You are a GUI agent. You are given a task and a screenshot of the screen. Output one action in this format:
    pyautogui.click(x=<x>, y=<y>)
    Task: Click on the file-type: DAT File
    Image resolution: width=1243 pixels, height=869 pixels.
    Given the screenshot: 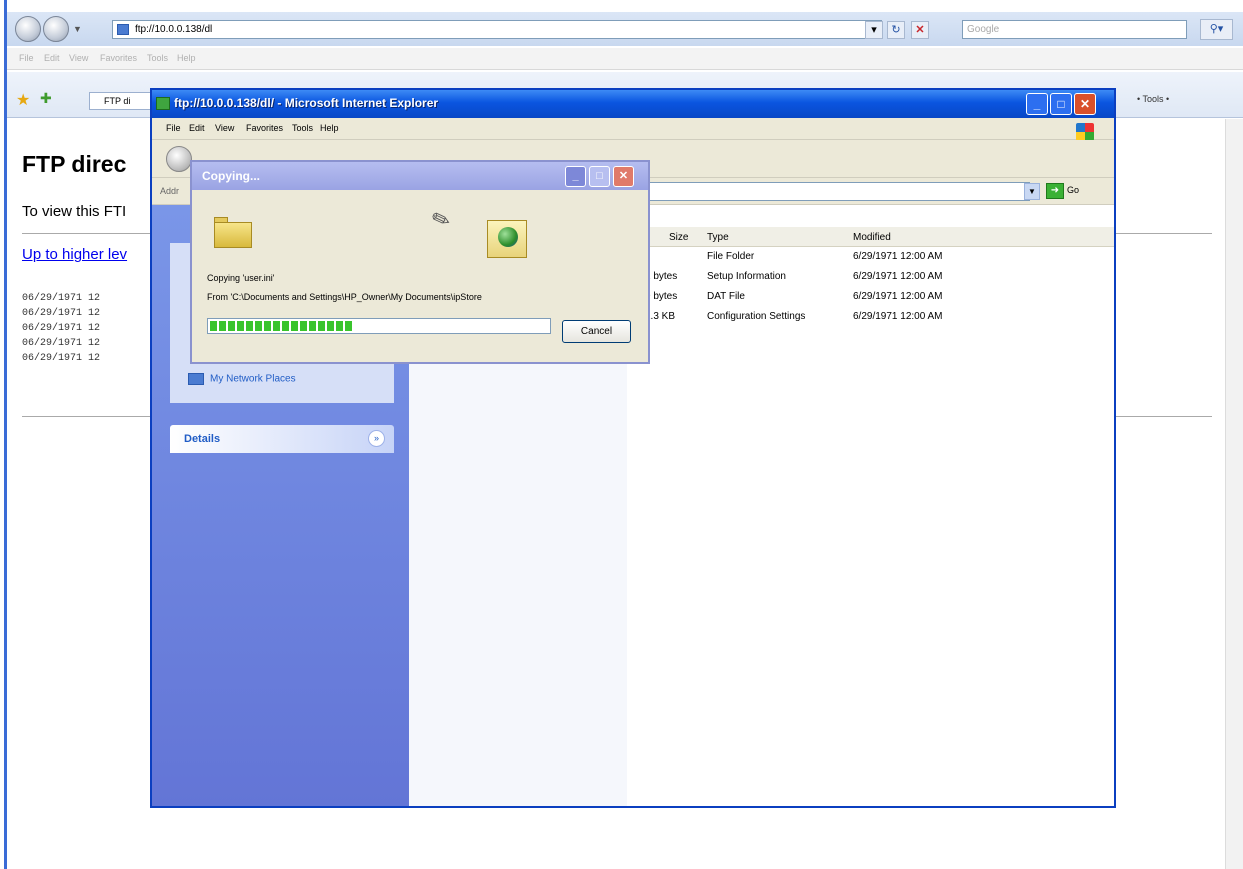 What is the action you would take?
    pyautogui.click(x=726, y=296)
    